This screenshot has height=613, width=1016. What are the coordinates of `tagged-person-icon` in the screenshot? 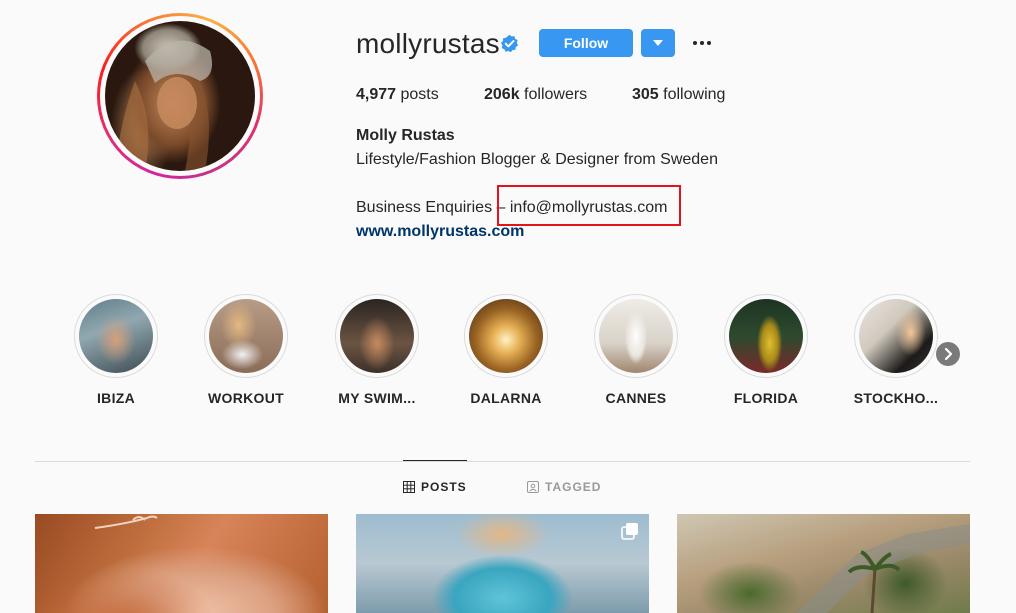 It's located at (533, 487).